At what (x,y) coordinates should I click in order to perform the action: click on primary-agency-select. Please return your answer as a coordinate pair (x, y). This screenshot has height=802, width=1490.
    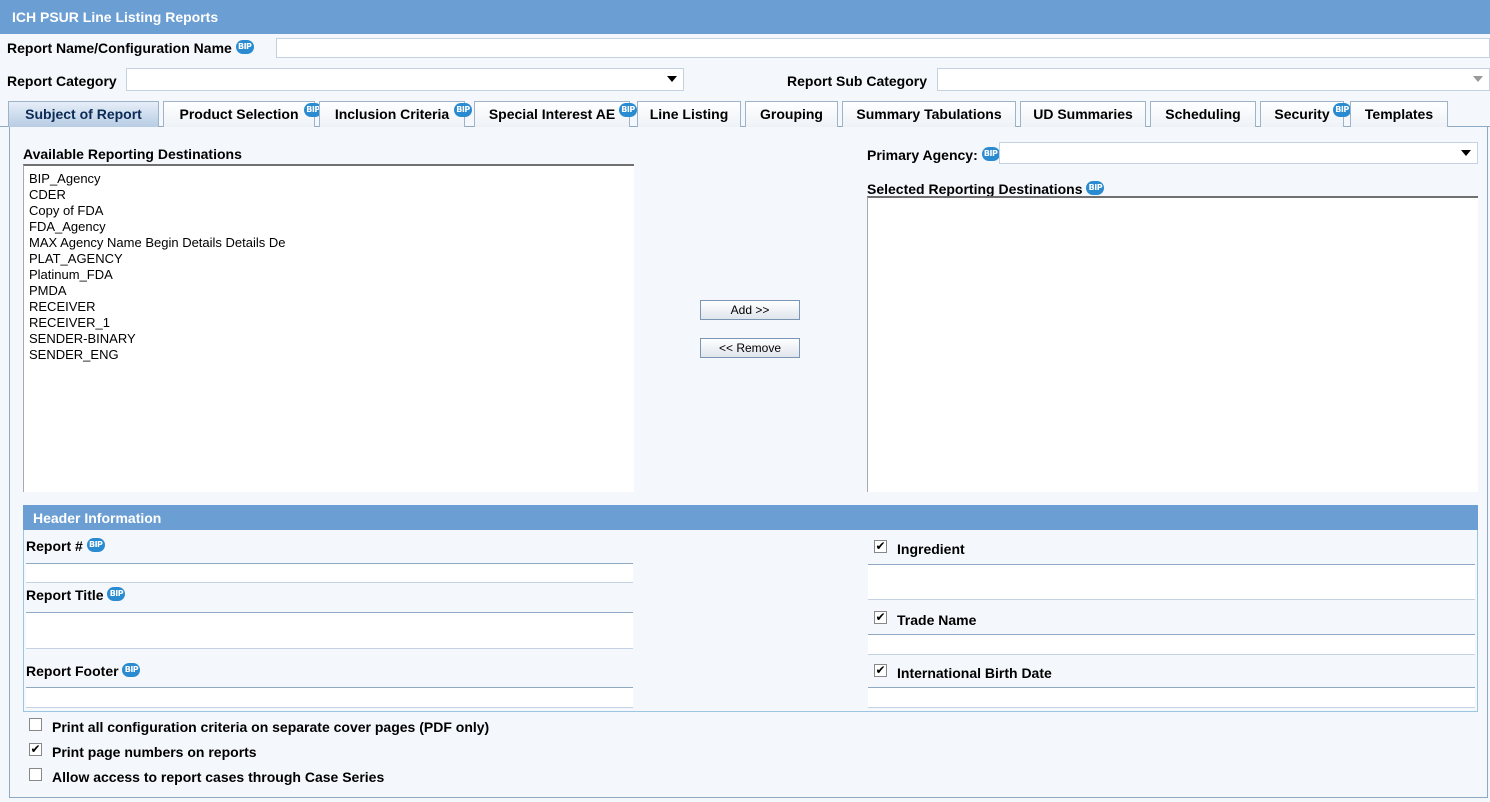
    Looking at the image, I should click on (1238, 153).